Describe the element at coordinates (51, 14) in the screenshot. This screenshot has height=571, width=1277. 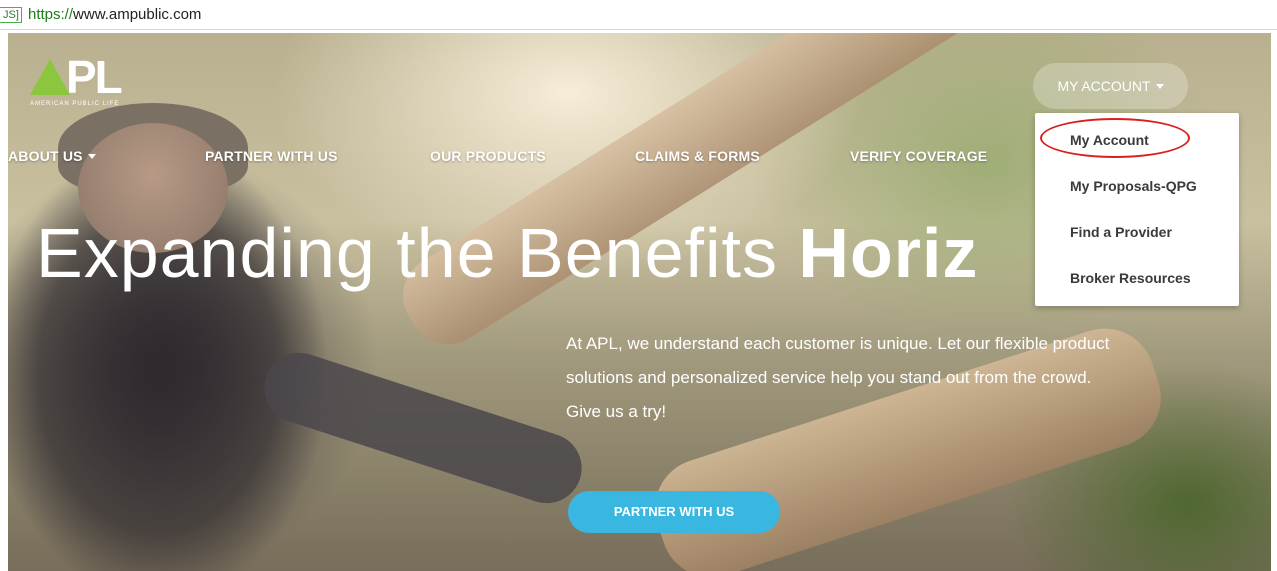
I see `url-scheme: https://` at that location.